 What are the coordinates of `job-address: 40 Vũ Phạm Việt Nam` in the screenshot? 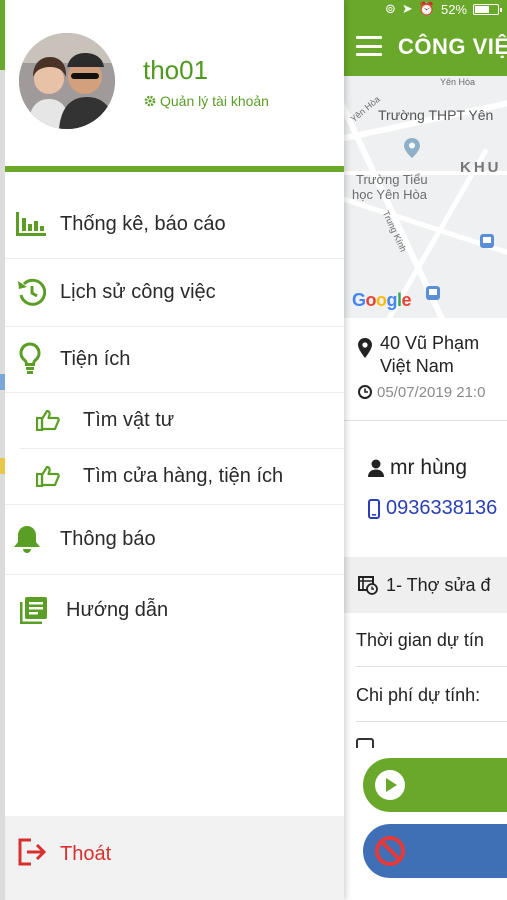 It's located at (429, 355).